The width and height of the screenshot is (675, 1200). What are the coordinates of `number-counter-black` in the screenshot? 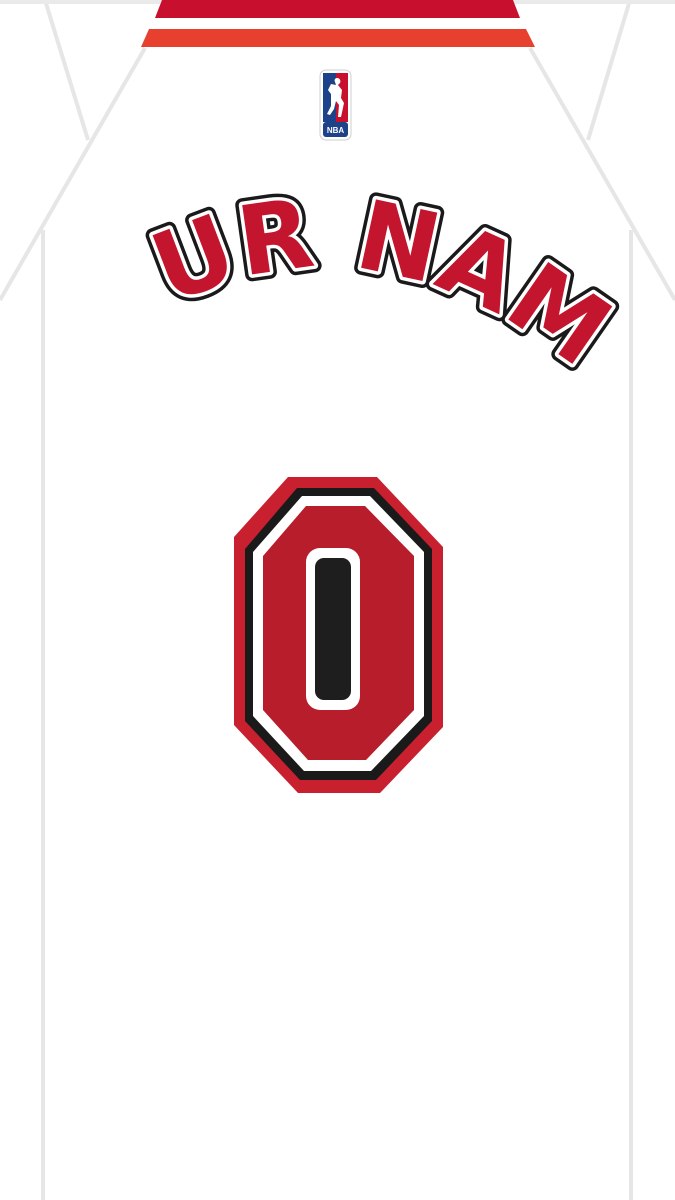 It's located at (333, 629).